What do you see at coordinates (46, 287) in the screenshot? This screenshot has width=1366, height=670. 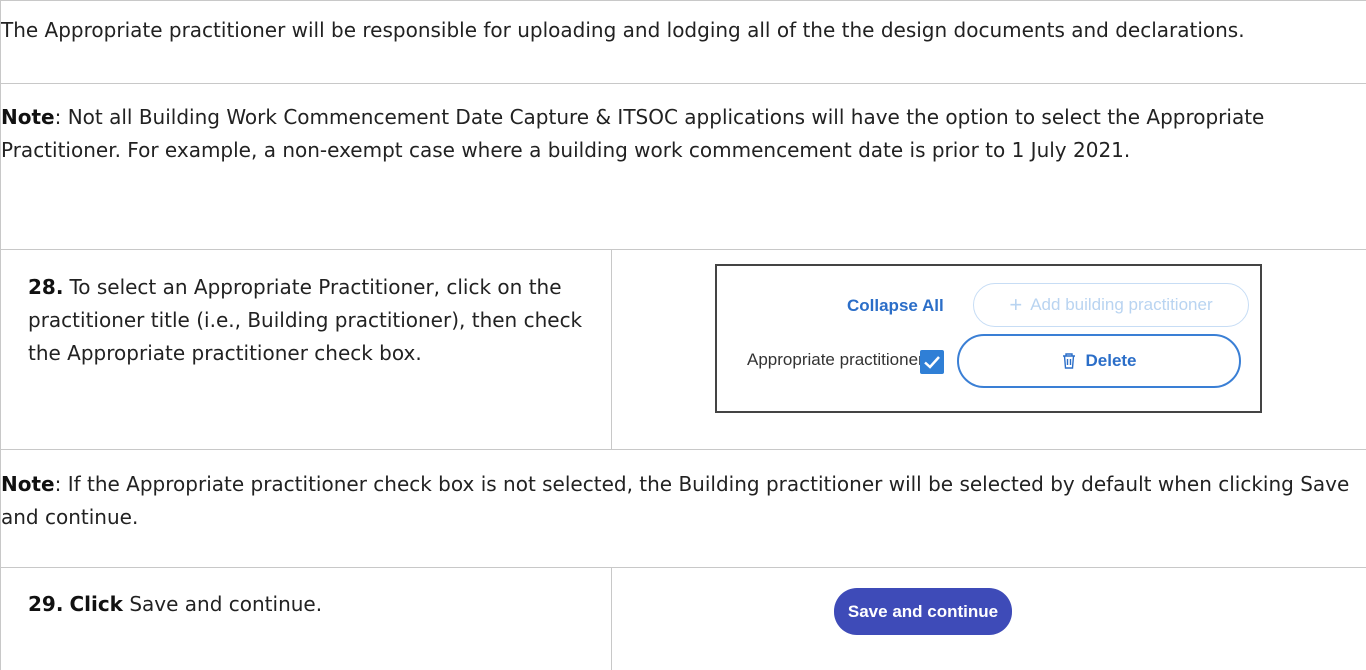 I see `step-number: 28.` at bounding box center [46, 287].